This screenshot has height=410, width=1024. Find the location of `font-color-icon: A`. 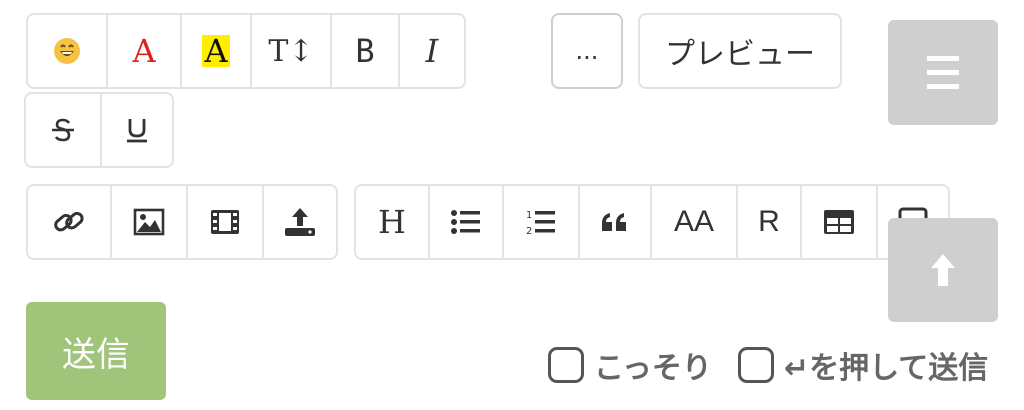

font-color-icon: A is located at coordinates (144, 51).